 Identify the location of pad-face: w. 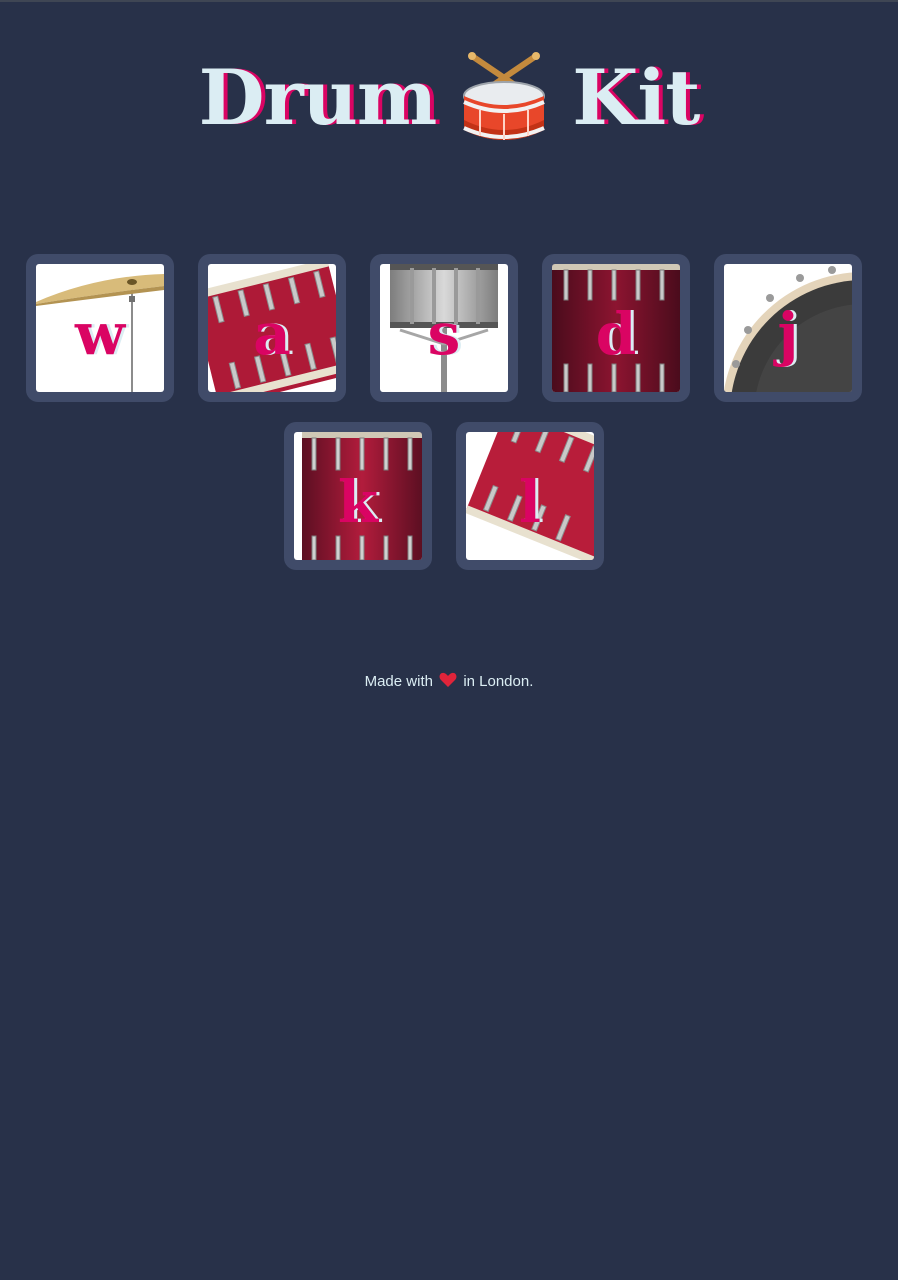
(100, 328).